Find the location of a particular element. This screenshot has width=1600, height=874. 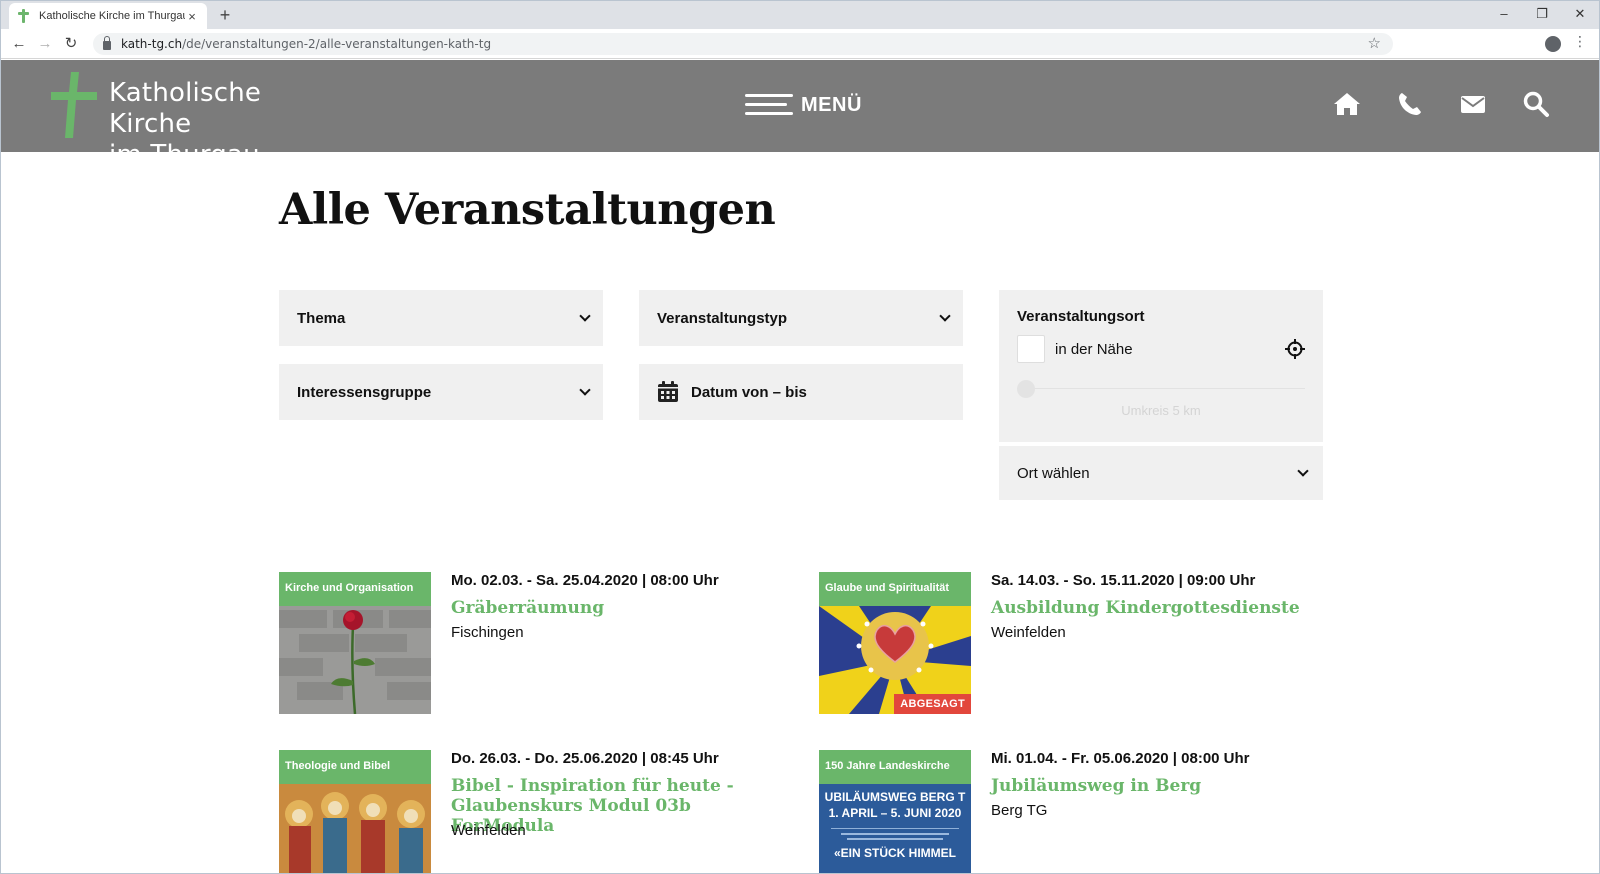

nearby-label: in der Nähe is located at coordinates (1094, 349).